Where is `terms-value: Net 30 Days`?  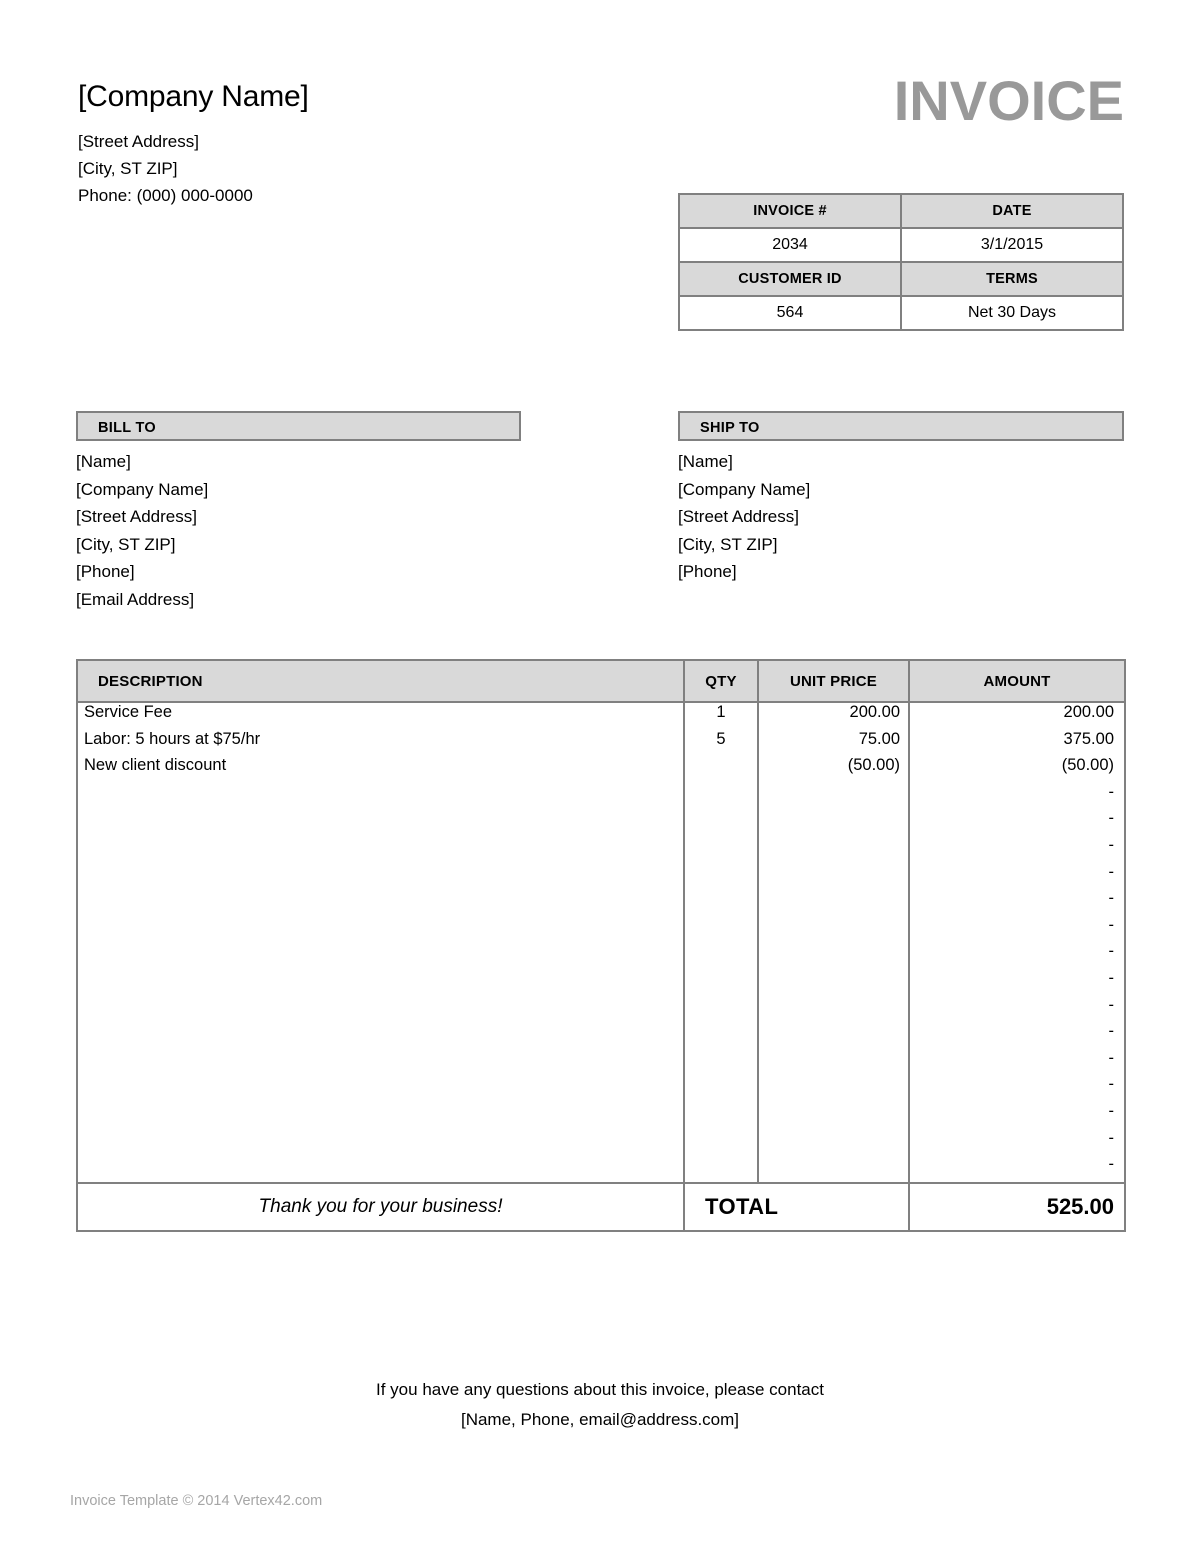
terms-value: Net 30 Days is located at coordinates (1012, 313).